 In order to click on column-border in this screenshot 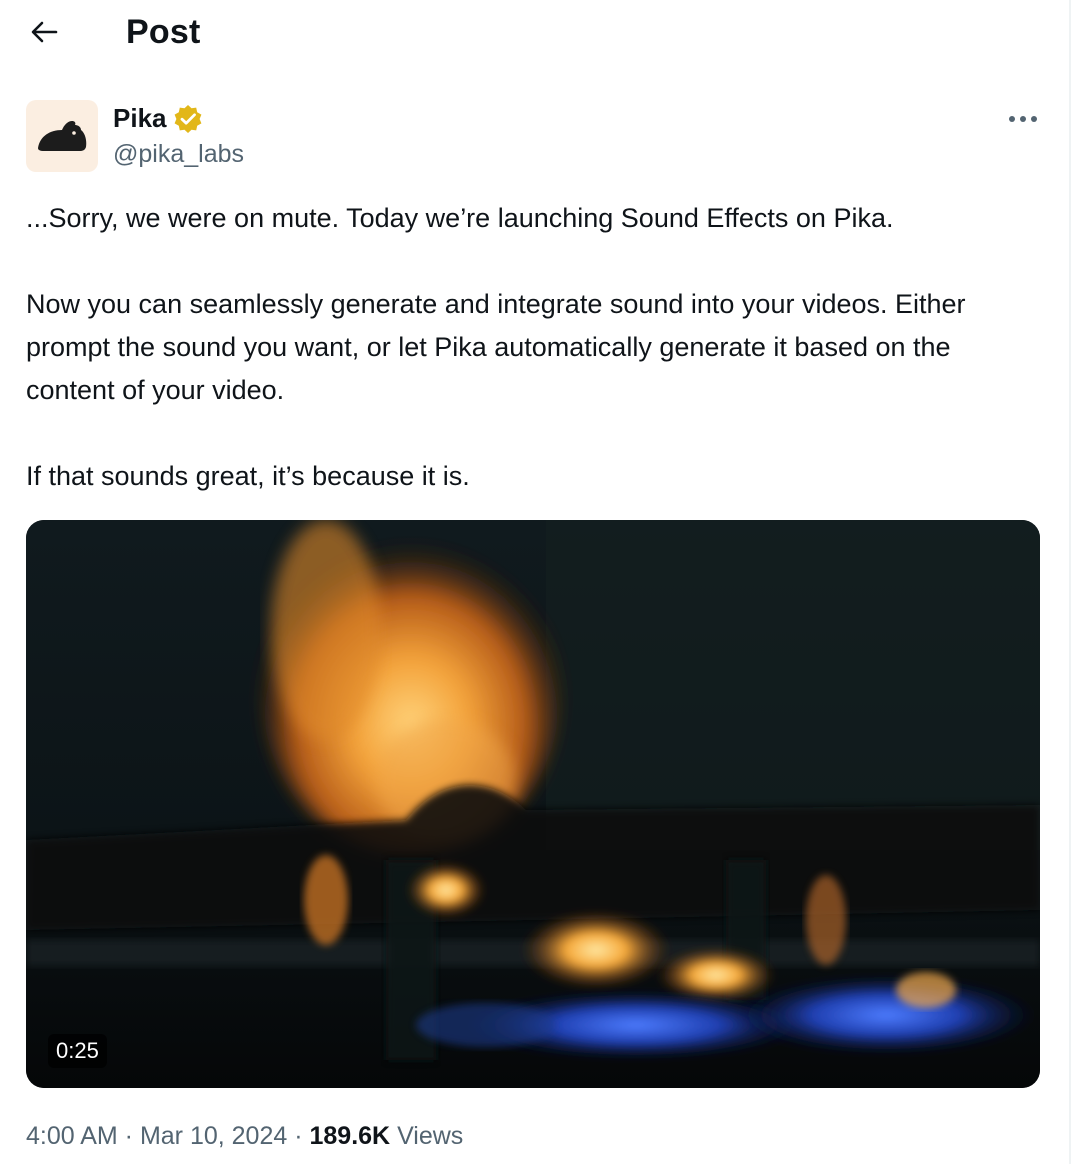, I will do `click(1070, 582)`.